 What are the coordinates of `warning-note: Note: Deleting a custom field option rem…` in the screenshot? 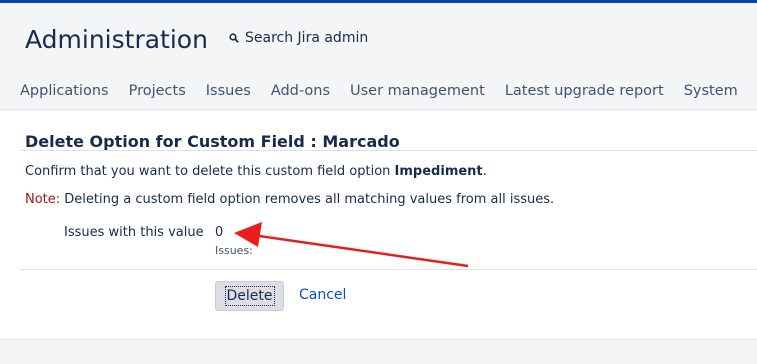 It's located at (289, 199).